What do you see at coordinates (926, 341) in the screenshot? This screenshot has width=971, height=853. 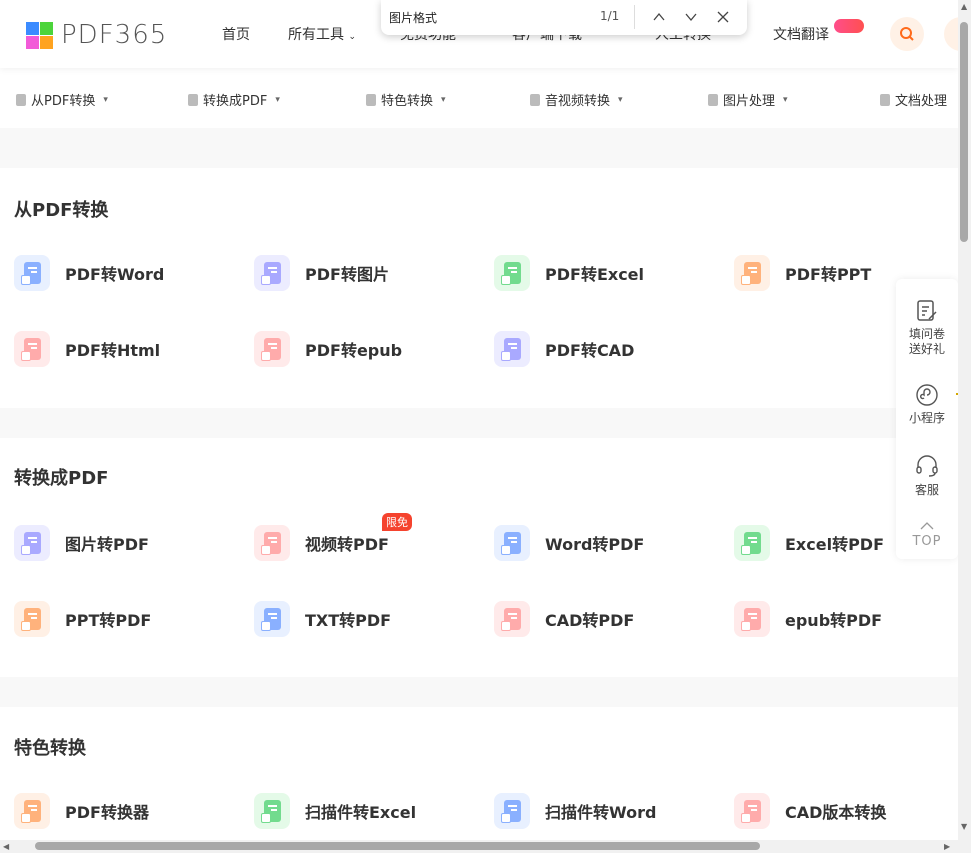 I see `side-label: 填问卷 送好礼` at bounding box center [926, 341].